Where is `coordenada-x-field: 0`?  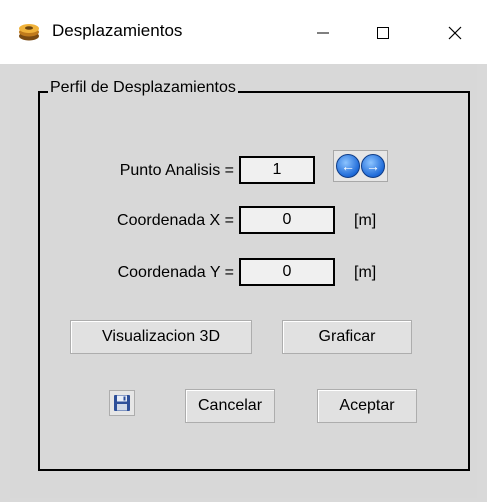
coordenada-x-field: 0 is located at coordinates (287, 220).